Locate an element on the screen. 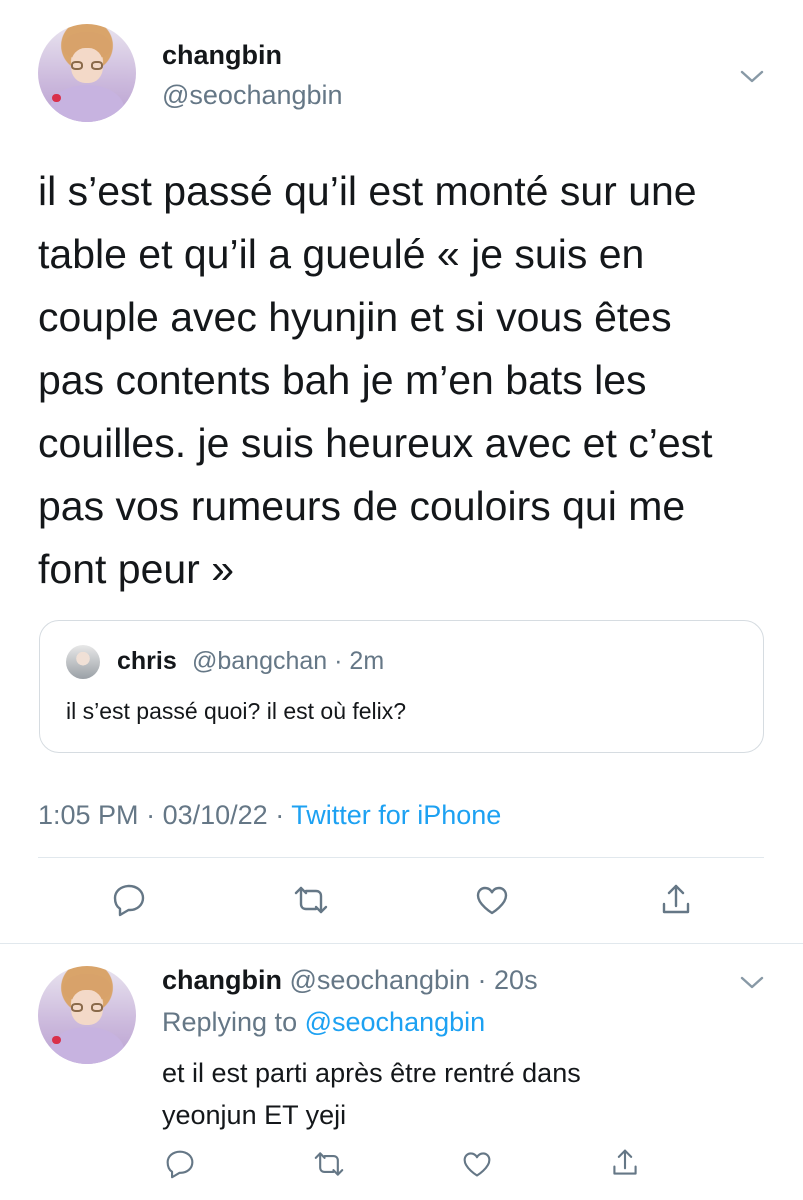 The height and width of the screenshot is (1200, 803). tweet-date: 03/10/22 is located at coordinates (215, 815).